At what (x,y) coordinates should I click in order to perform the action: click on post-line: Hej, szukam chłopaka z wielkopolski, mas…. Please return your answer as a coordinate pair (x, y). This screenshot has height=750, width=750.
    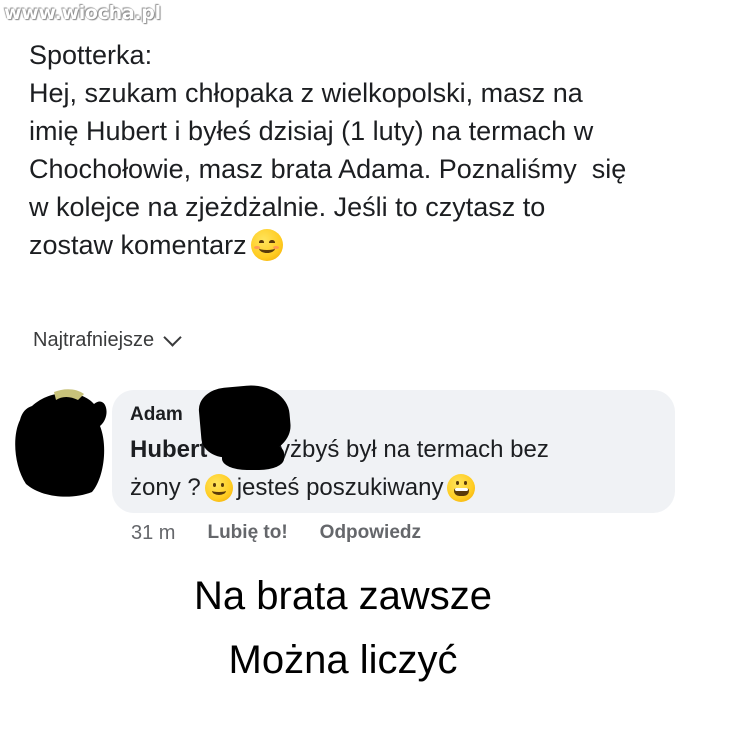
    Looking at the image, I should click on (306, 93).